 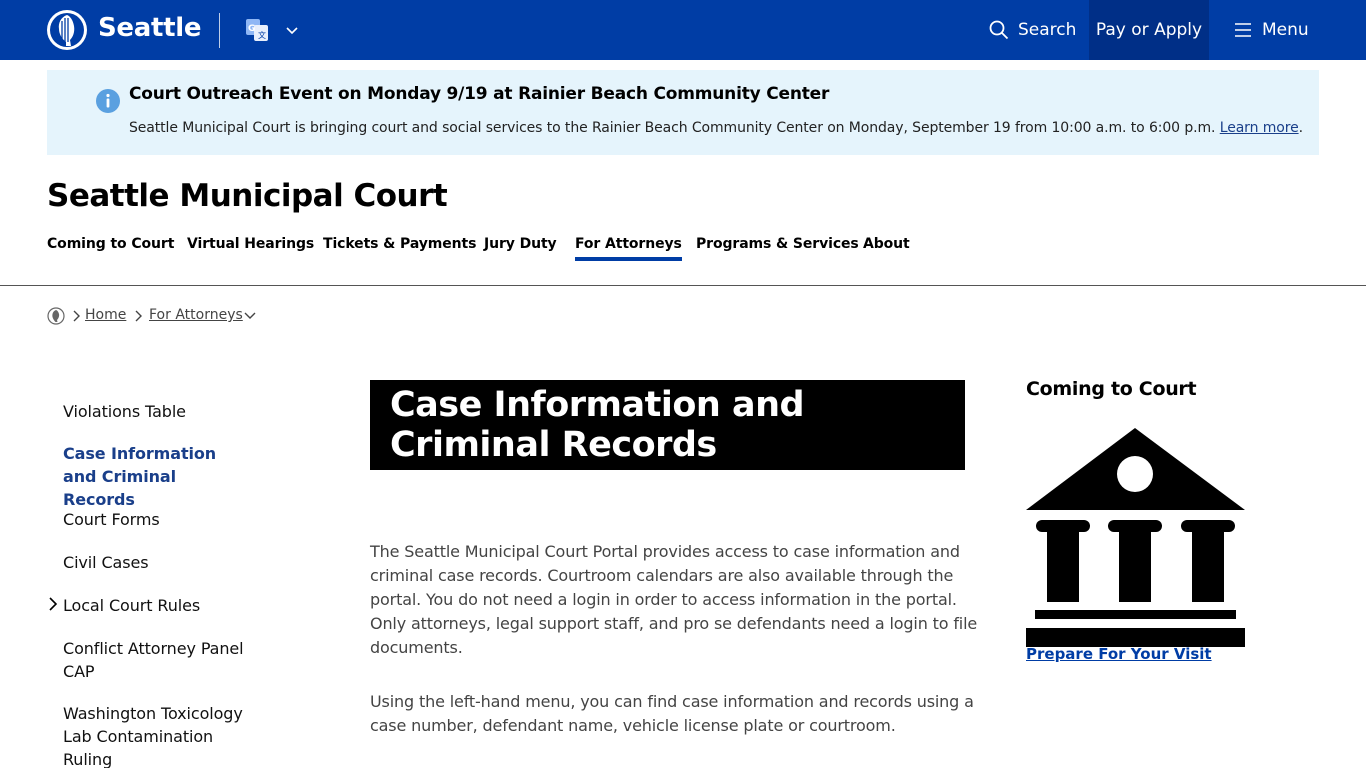 I want to click on brand-name: Seattle, so click(x=150, y=28).